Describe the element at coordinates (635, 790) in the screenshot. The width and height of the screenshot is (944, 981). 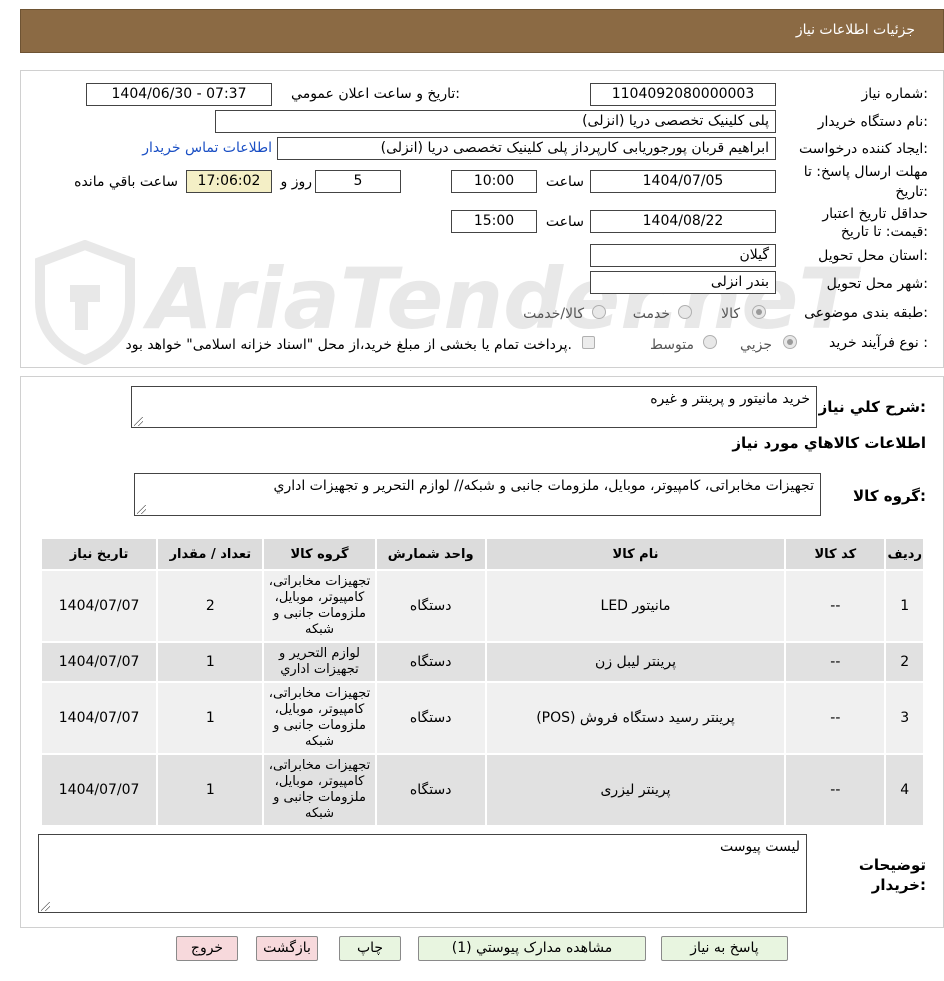
I see `cell-name: پرینتر لیزری` at that location.